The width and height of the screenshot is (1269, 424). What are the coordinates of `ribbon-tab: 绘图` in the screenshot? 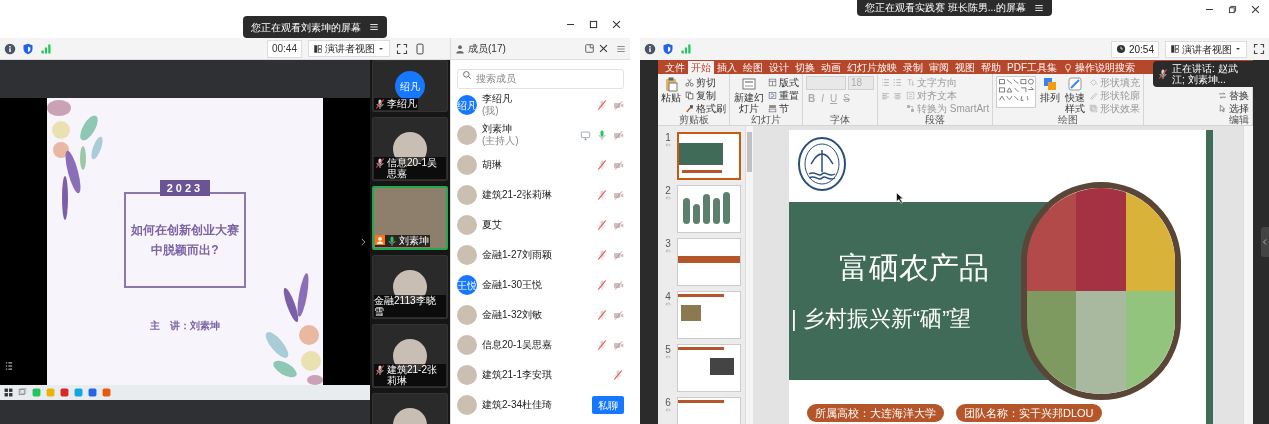 It's located at (753, 67).